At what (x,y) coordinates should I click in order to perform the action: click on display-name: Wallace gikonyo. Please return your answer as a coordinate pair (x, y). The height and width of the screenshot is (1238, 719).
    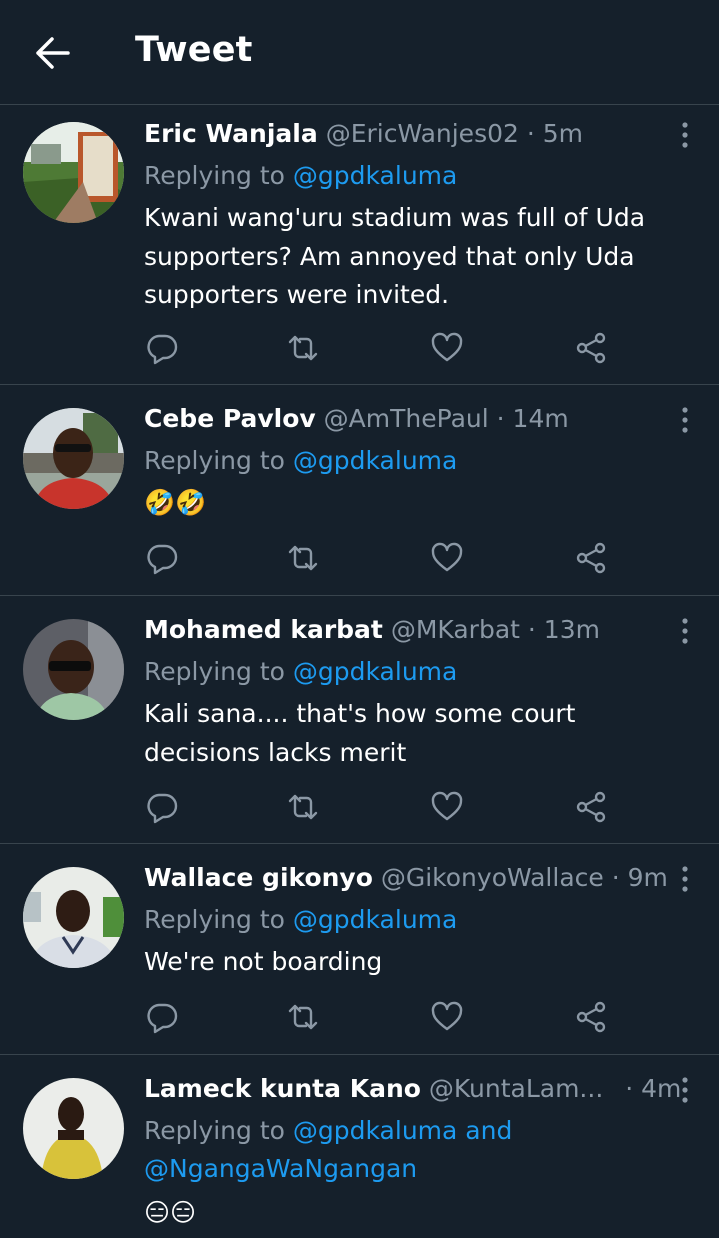
    Looking at the image, I should click on (258, 877).